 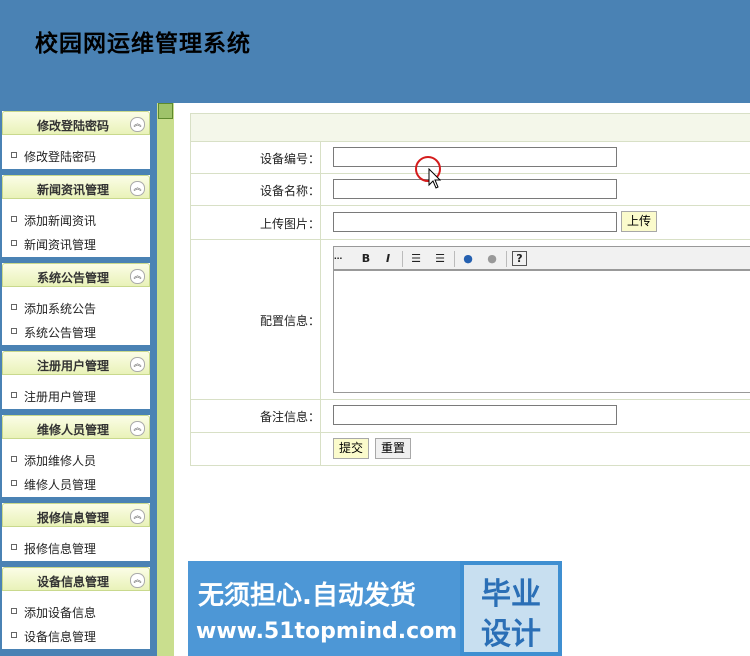 What do you see at coordinates (53, 636) in the screenshot?
I see `sidebar-item-manage-devices: 设备信息管理` at bounding box center [53, 636].